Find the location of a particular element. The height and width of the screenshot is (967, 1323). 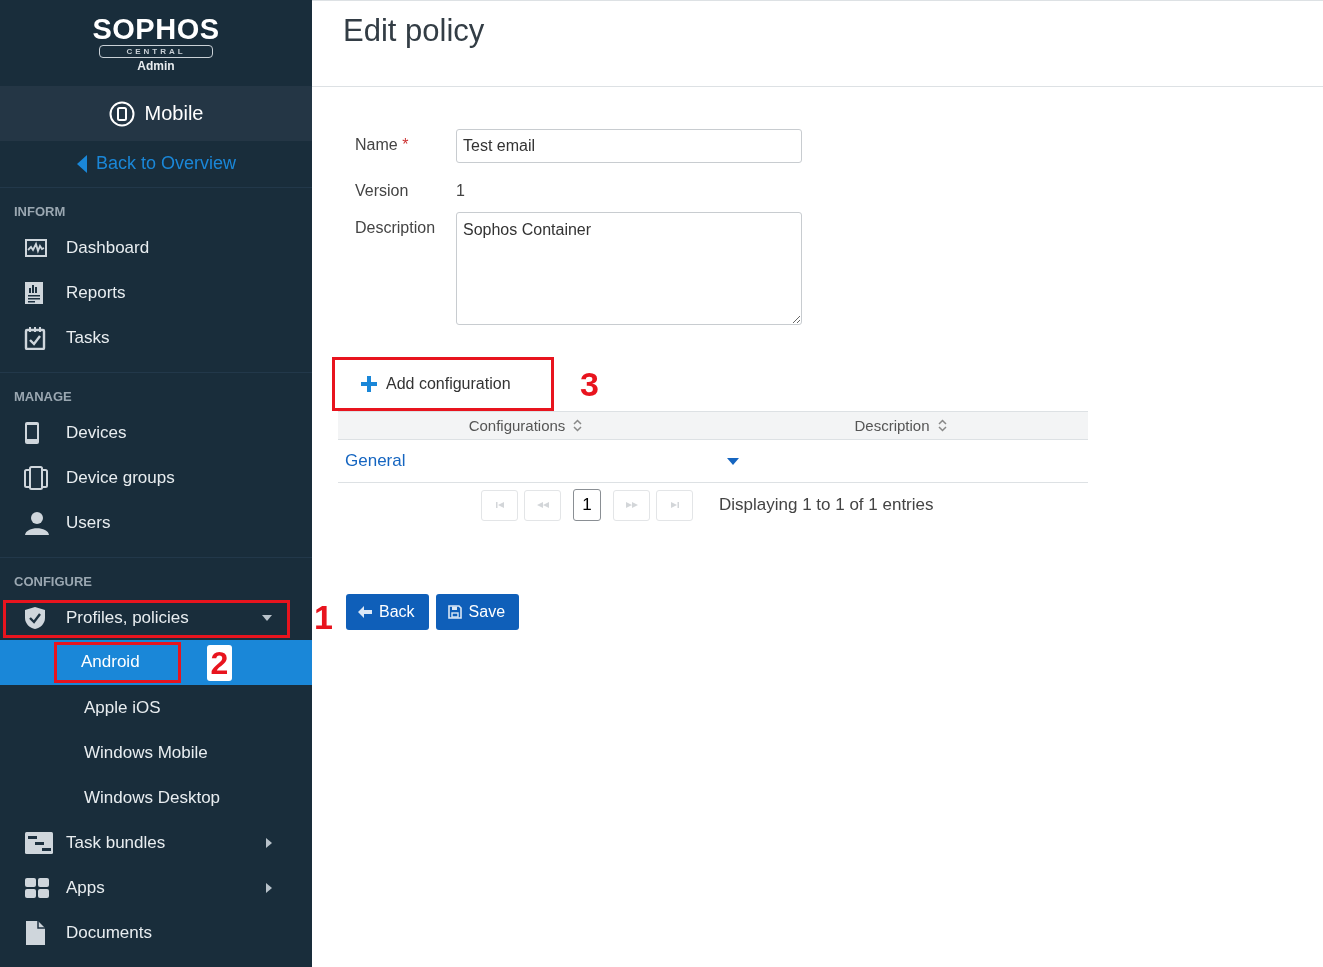

nav-subitem: Windows Mobile is located at coordinates (156, 752).